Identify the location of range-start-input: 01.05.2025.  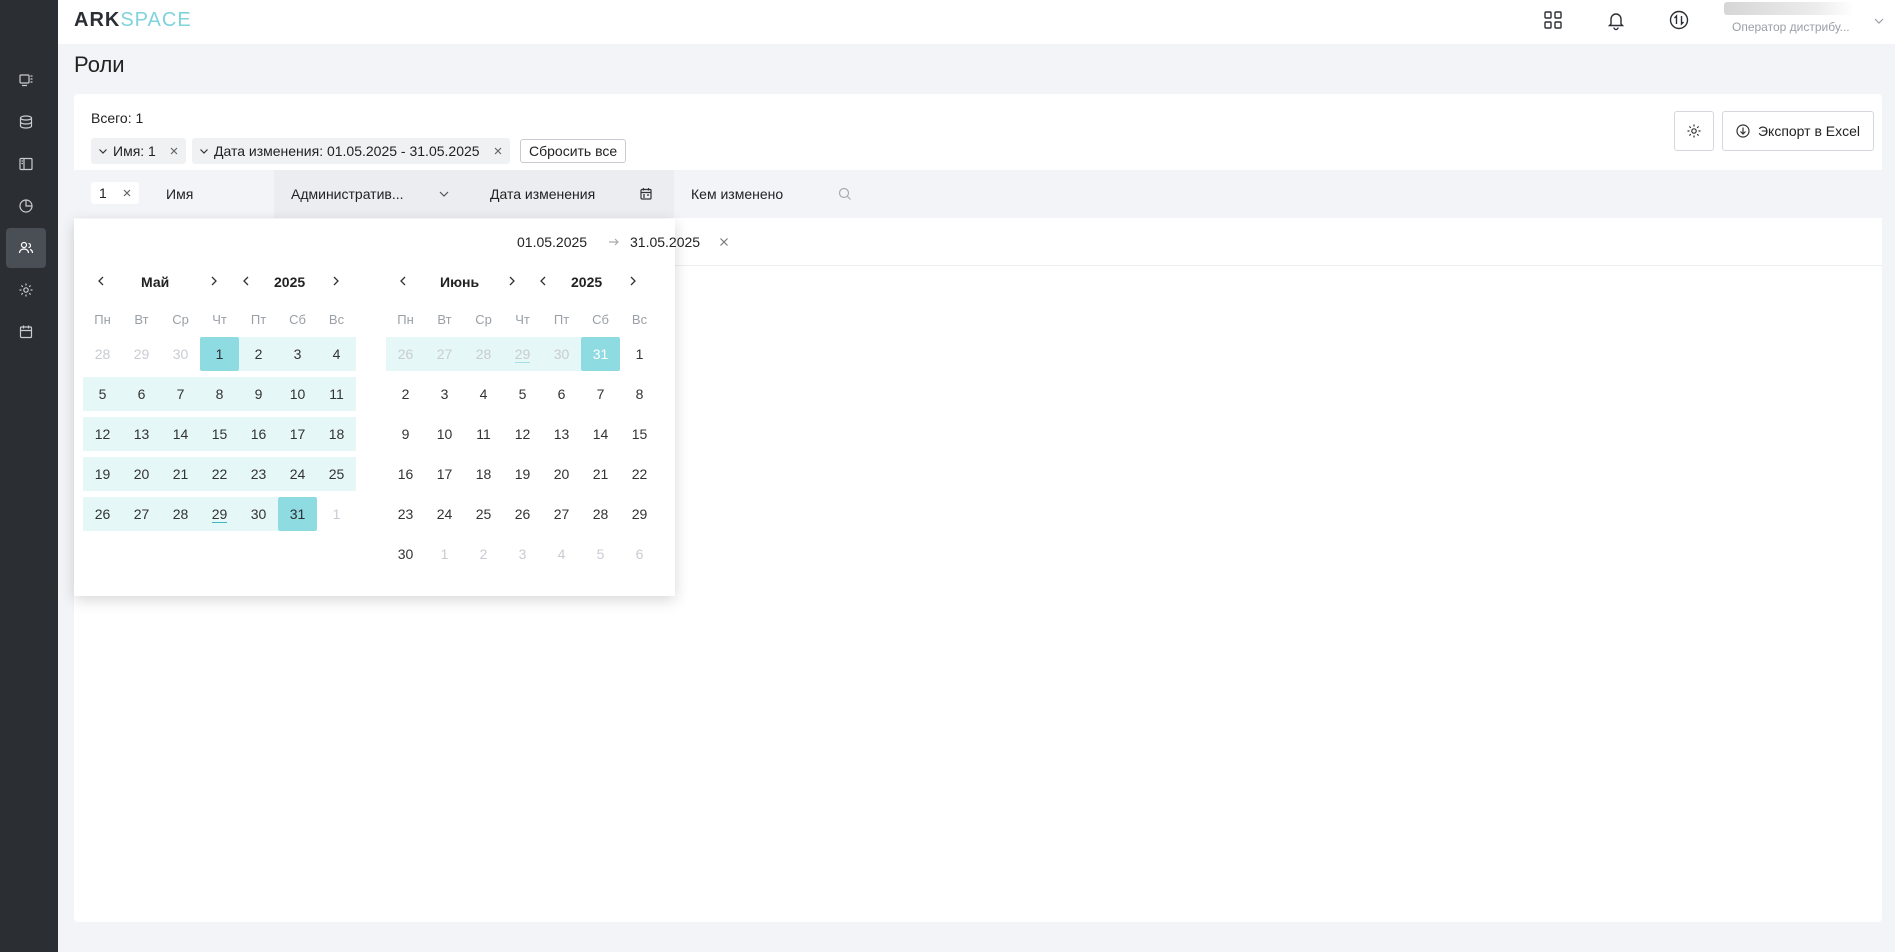
(552, 242).